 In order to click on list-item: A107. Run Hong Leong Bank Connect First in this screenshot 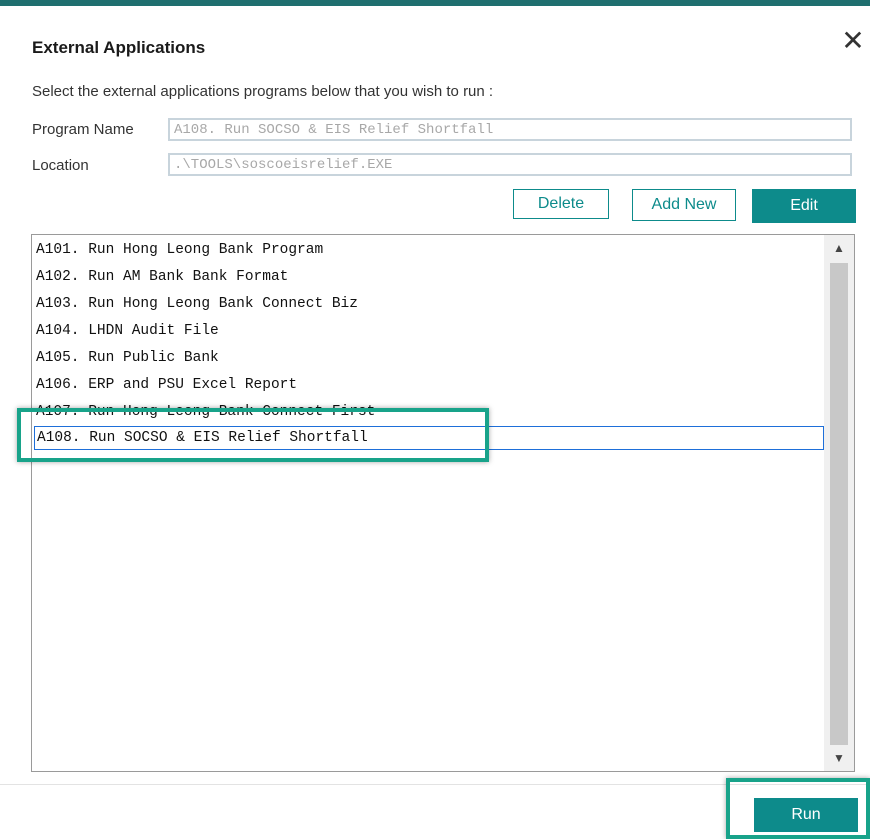, I will do `click(430, 412)`.